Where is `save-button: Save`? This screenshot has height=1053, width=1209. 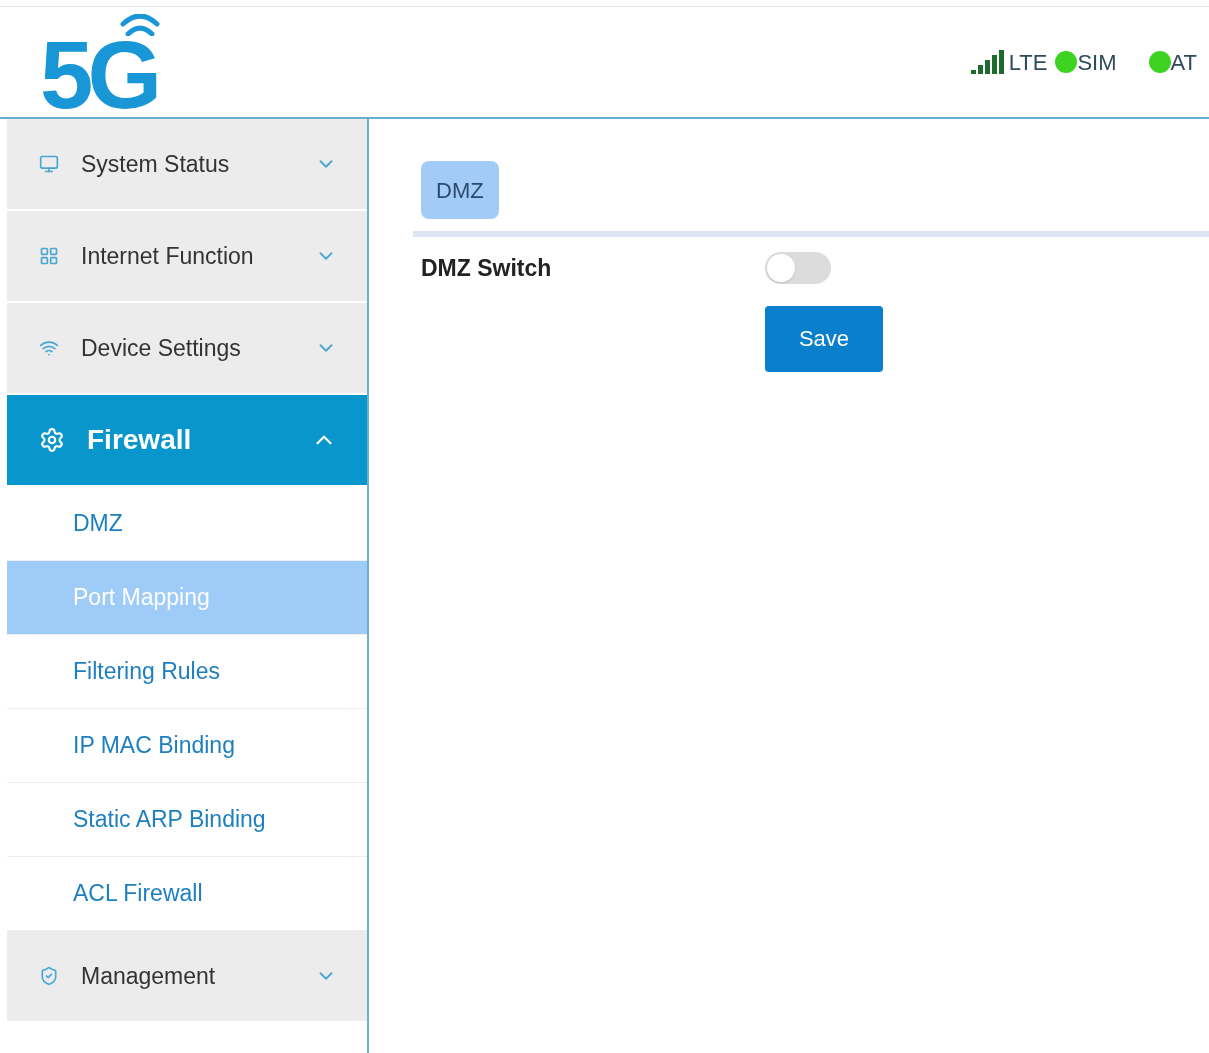
save-button: Save is located at coordinates (824, 338).